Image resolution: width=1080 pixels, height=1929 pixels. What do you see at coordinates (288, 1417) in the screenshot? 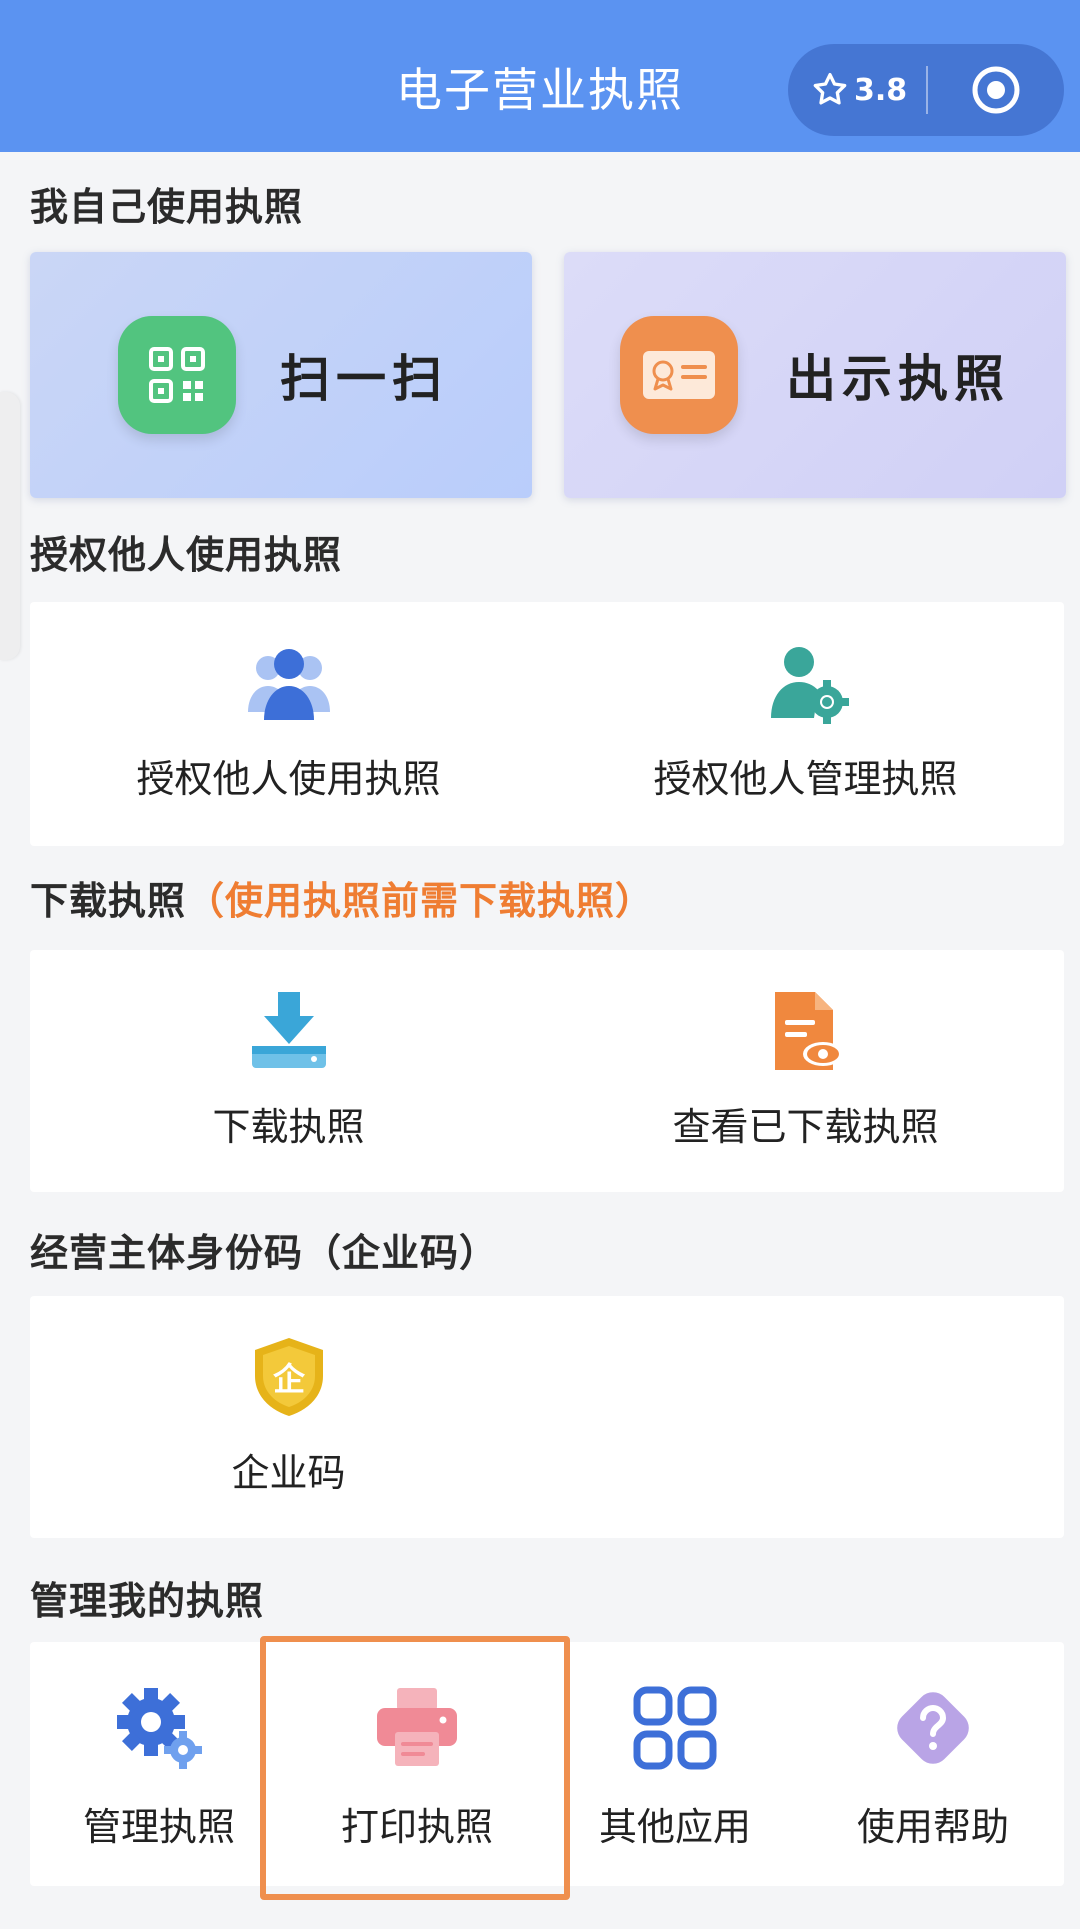
I see `enterprise-code-button: 企 企业码` at bounding box center [288, 1417].